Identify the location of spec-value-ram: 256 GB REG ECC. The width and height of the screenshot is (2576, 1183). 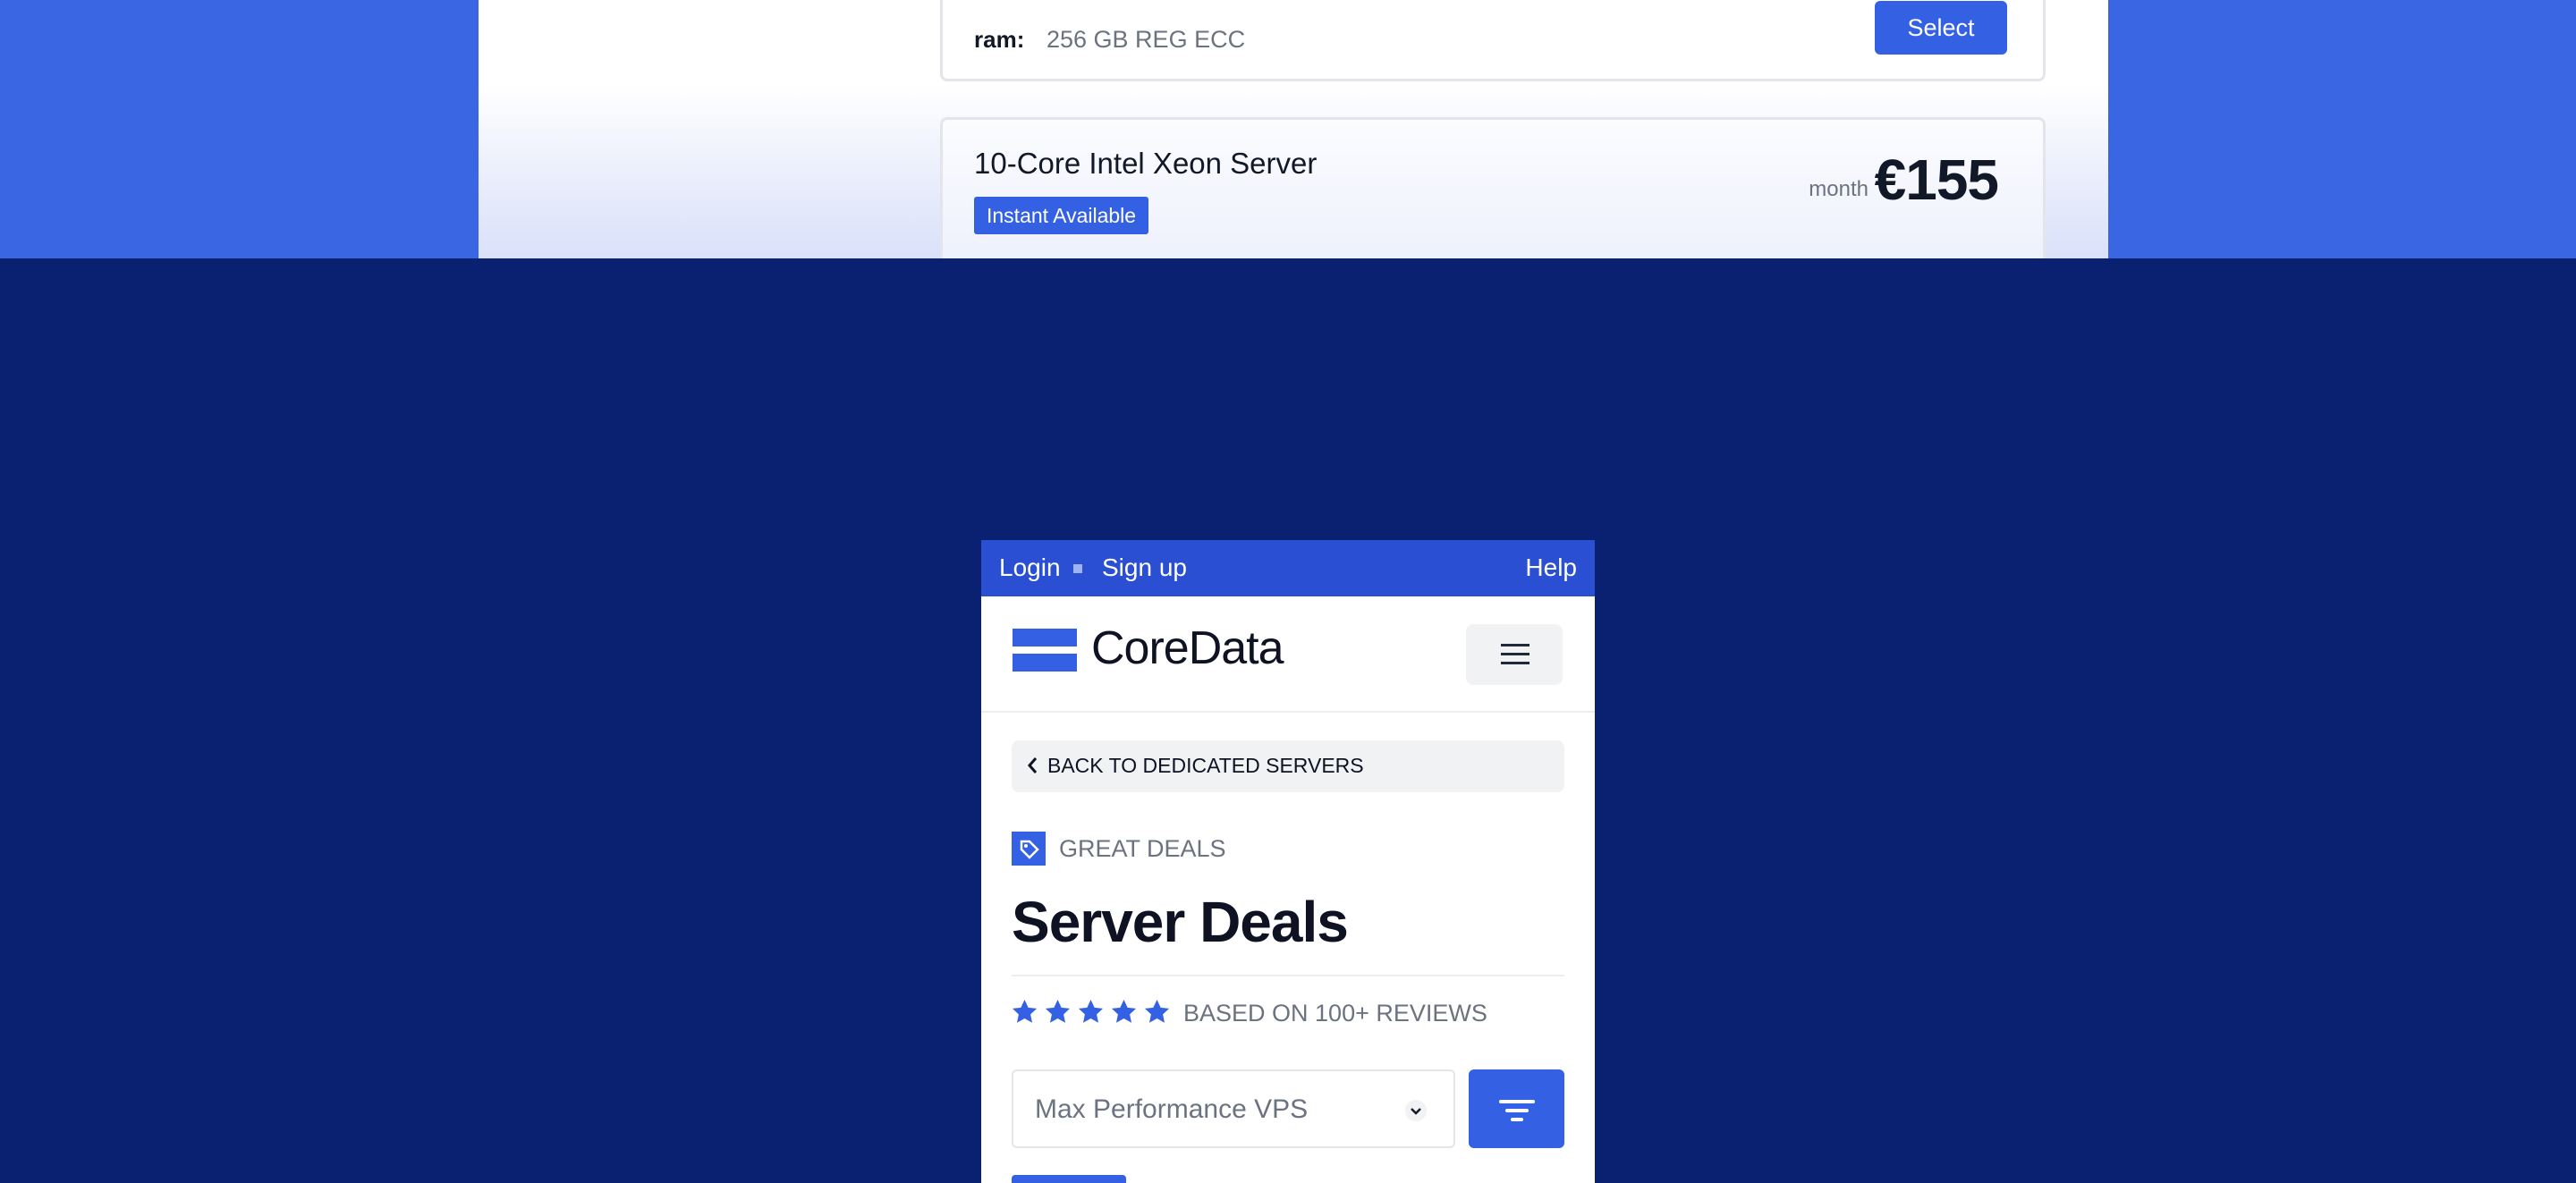
(1146, 39).